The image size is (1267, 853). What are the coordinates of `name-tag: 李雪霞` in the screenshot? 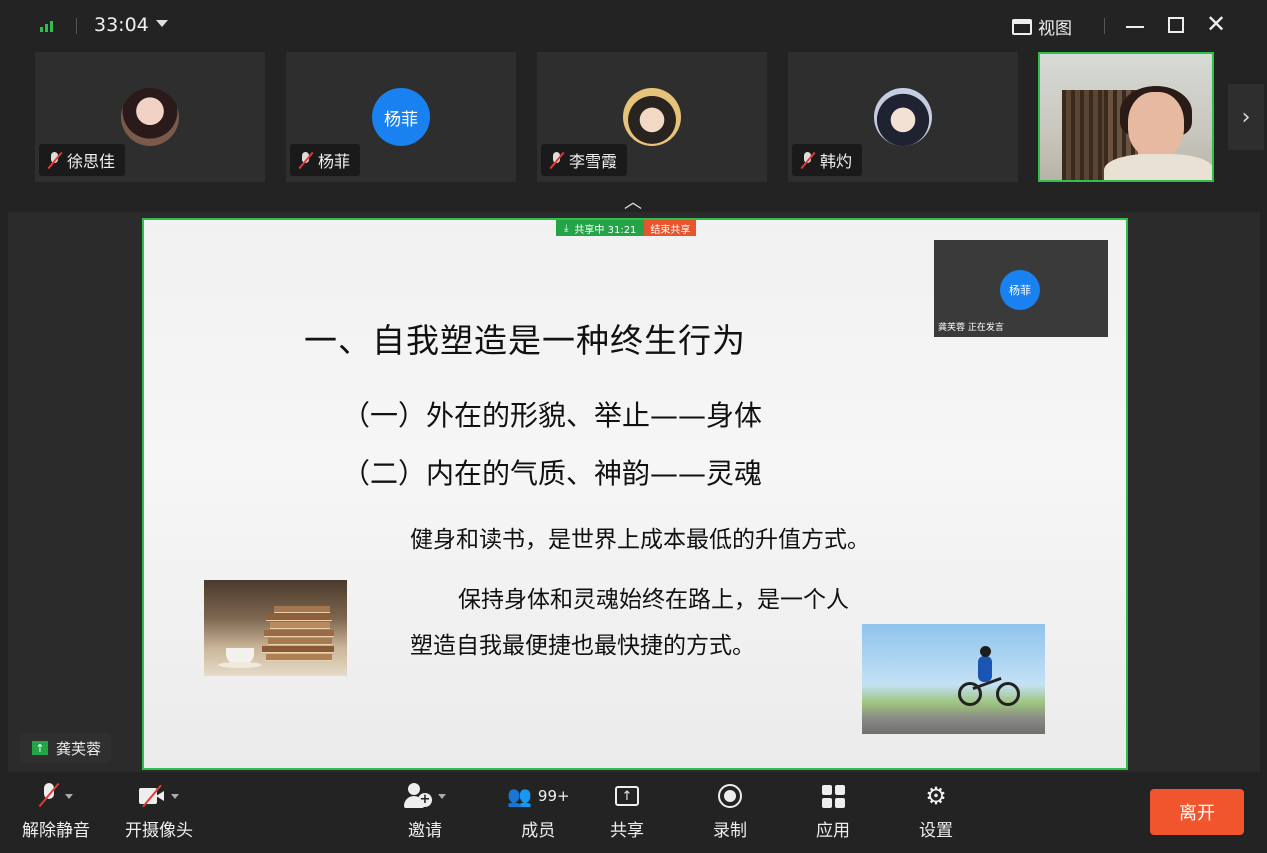 It's located at (584, 160).